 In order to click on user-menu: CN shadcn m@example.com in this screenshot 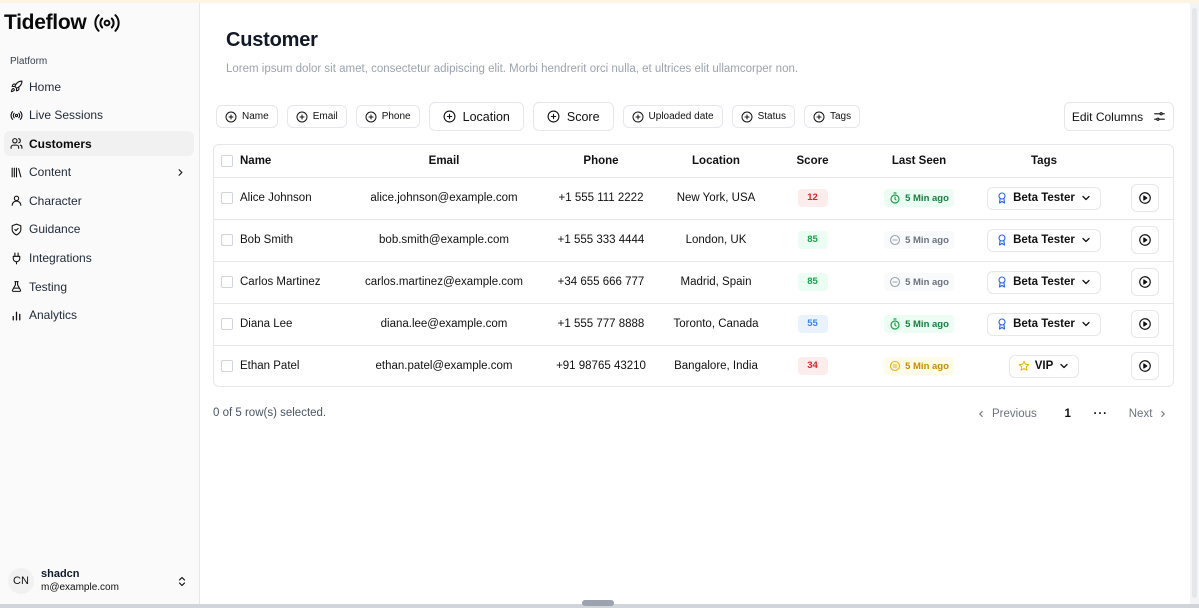, I will do `click(100, 581)`.